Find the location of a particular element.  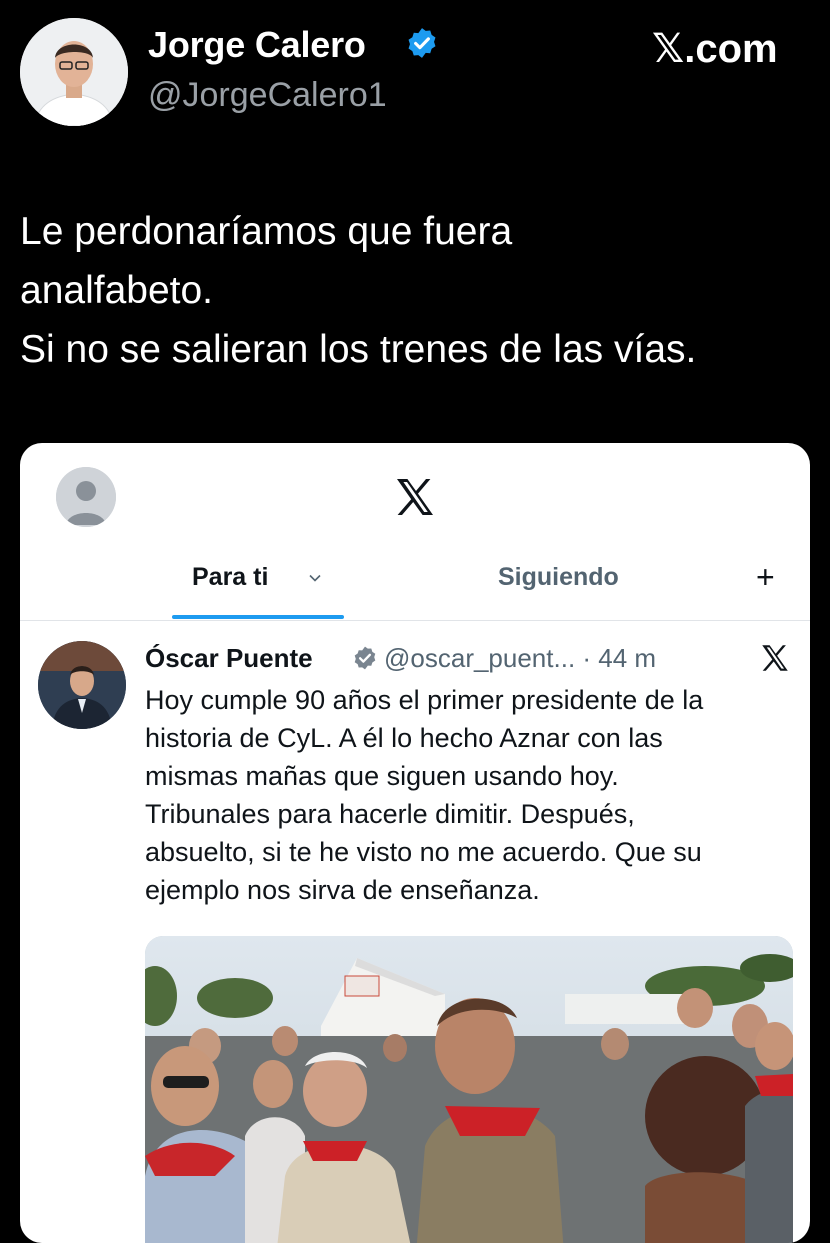

post-text-line: ejemplo nos sirva de enseñanza. is located at coordinates (342, 890).